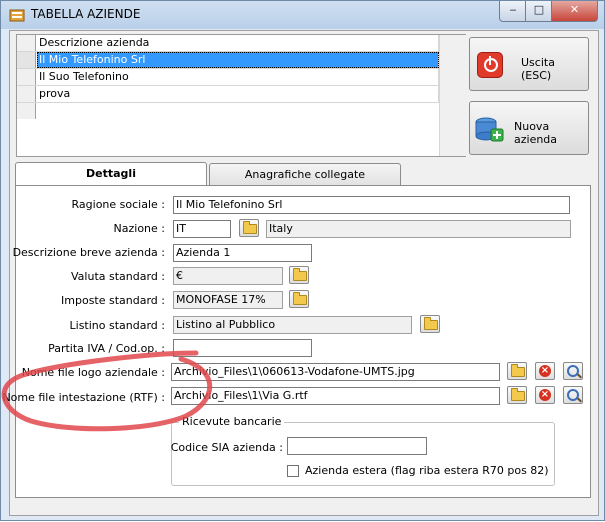 The image size is (605, 522). I want to click on logo-browse-button, so click(517, 371).